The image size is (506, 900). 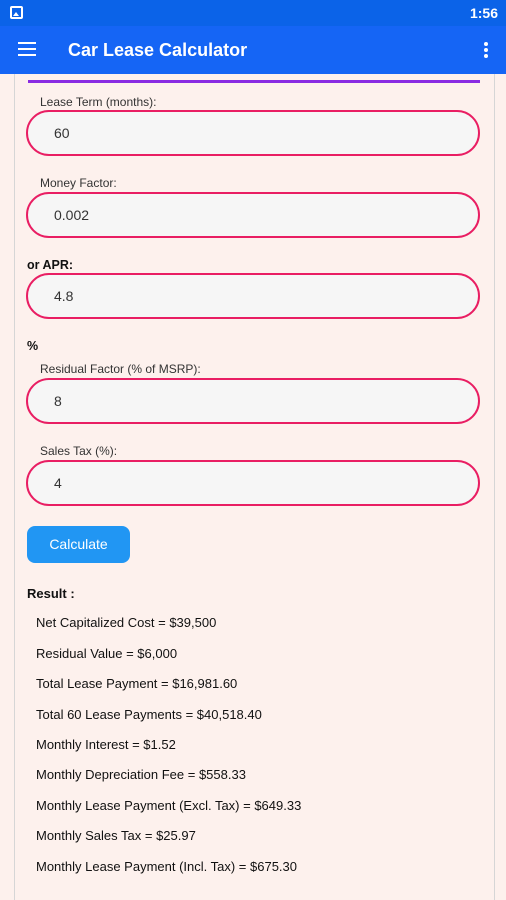 I want to click on more-vert-icon, so click(x=486, y=50).